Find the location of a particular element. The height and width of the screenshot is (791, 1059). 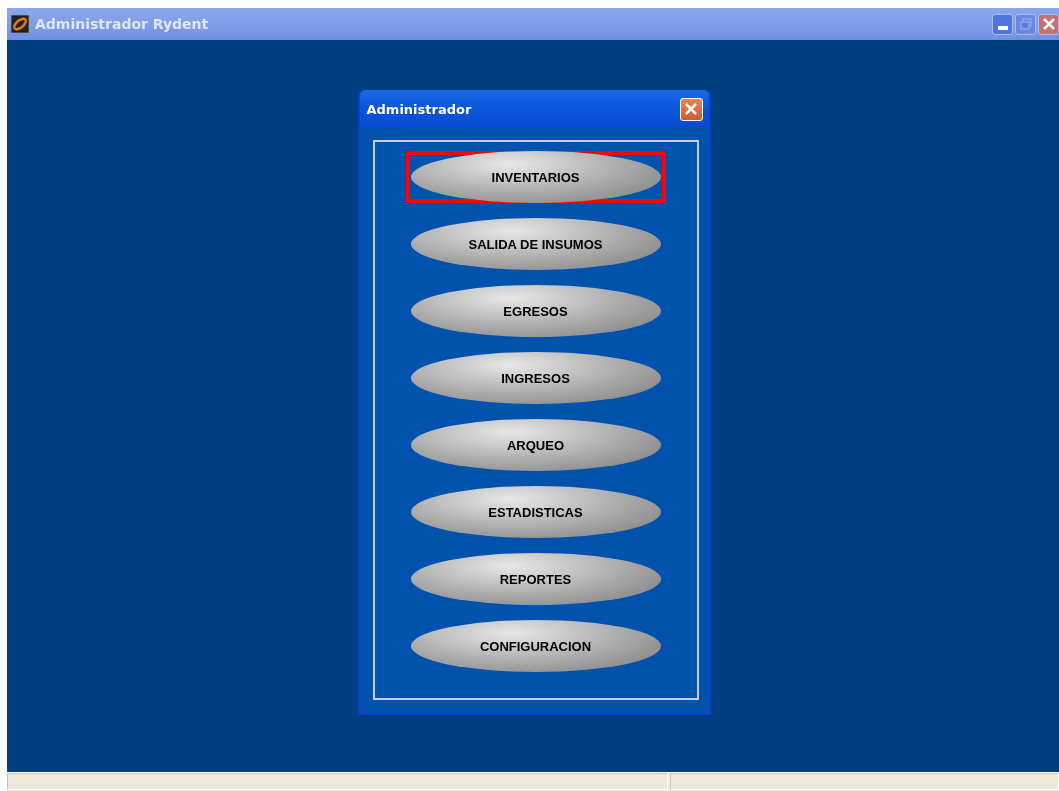

dialog-title: Administrador is located at coordinates (419, 109).